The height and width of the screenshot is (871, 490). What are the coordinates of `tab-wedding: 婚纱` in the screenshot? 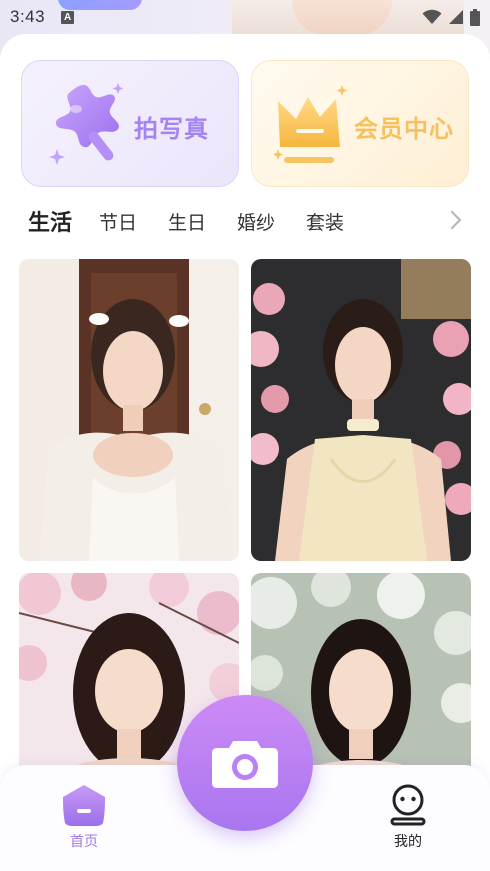 It's located at (256, 221).